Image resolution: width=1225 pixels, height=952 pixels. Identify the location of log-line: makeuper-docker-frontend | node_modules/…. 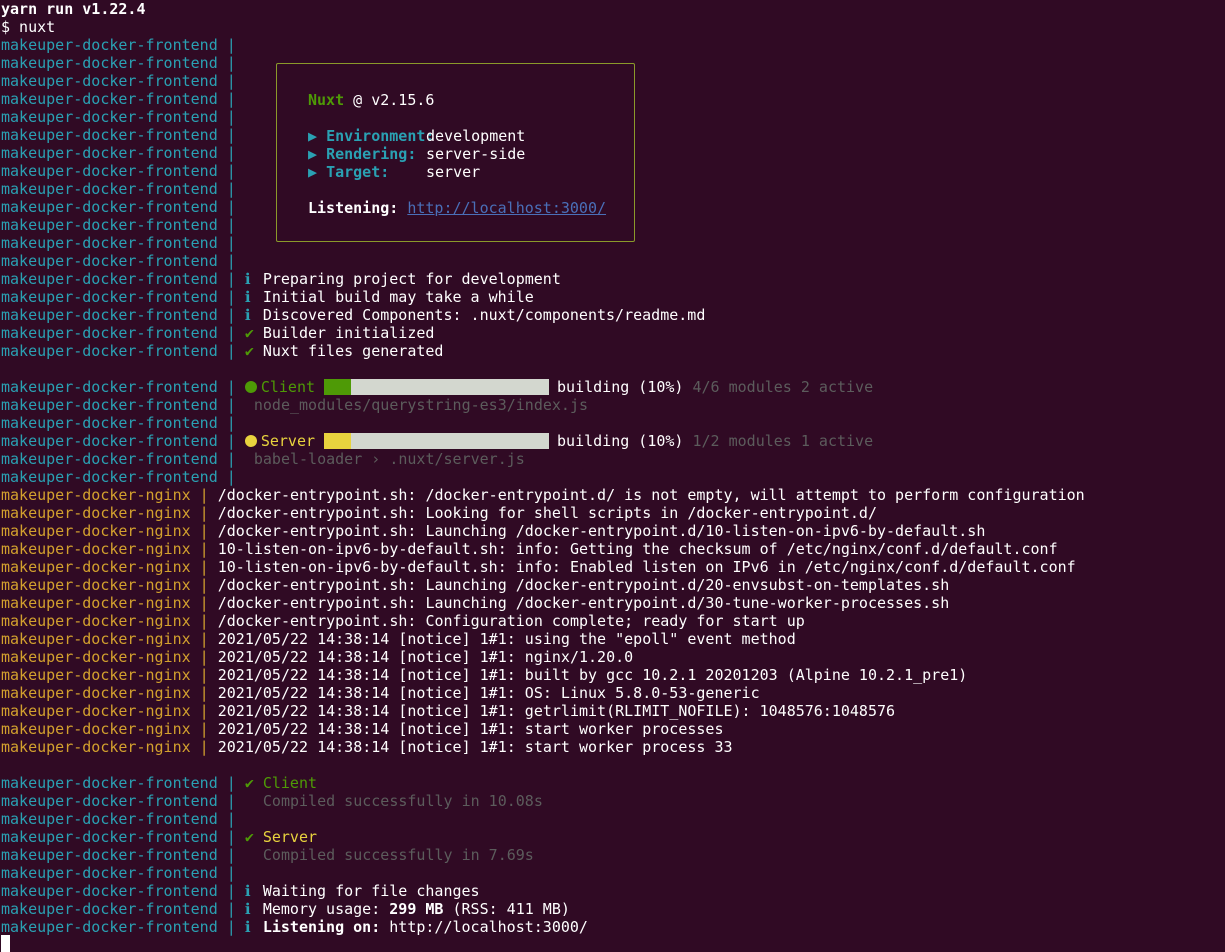
(294, 405).